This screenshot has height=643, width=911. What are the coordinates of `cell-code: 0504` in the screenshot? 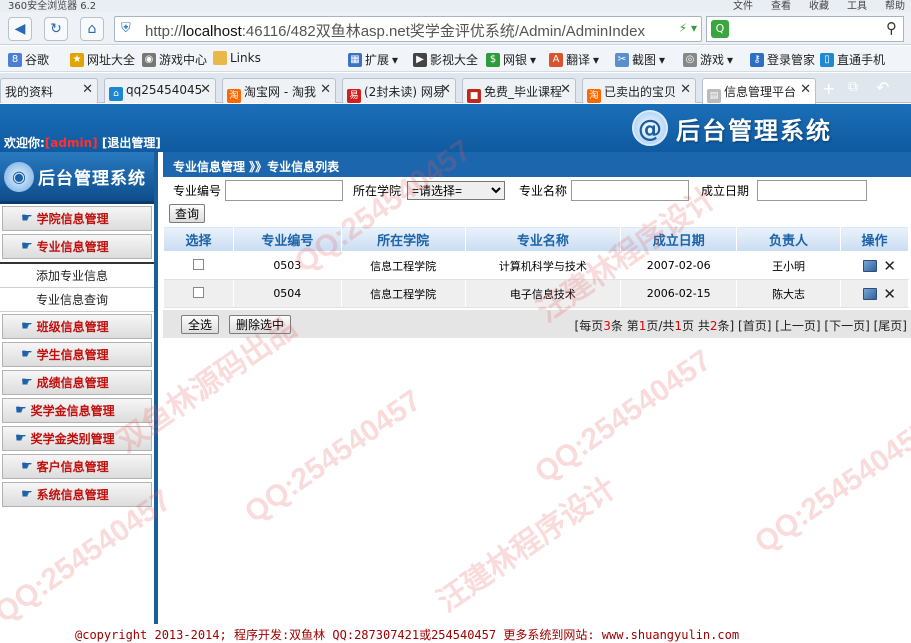 It's located at (287, 293).